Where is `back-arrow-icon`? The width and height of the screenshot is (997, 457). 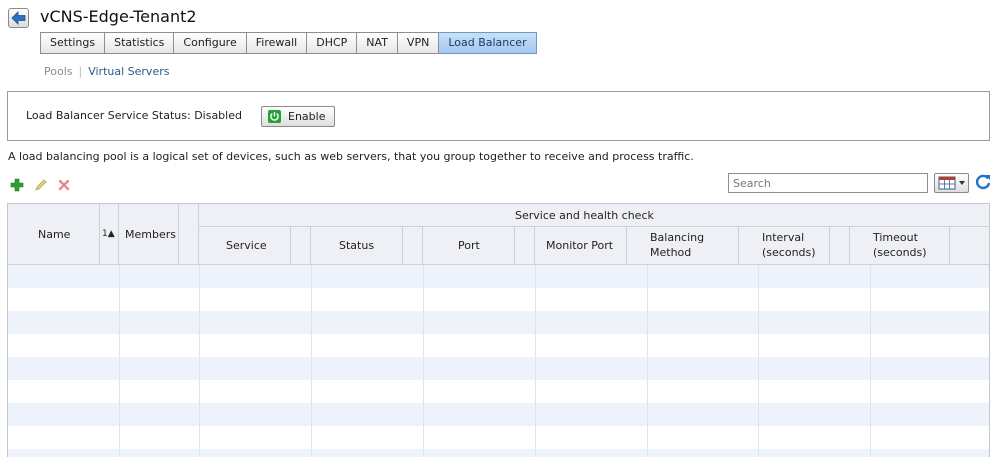
back-arrow-icon is located at coordinates (18, 18).